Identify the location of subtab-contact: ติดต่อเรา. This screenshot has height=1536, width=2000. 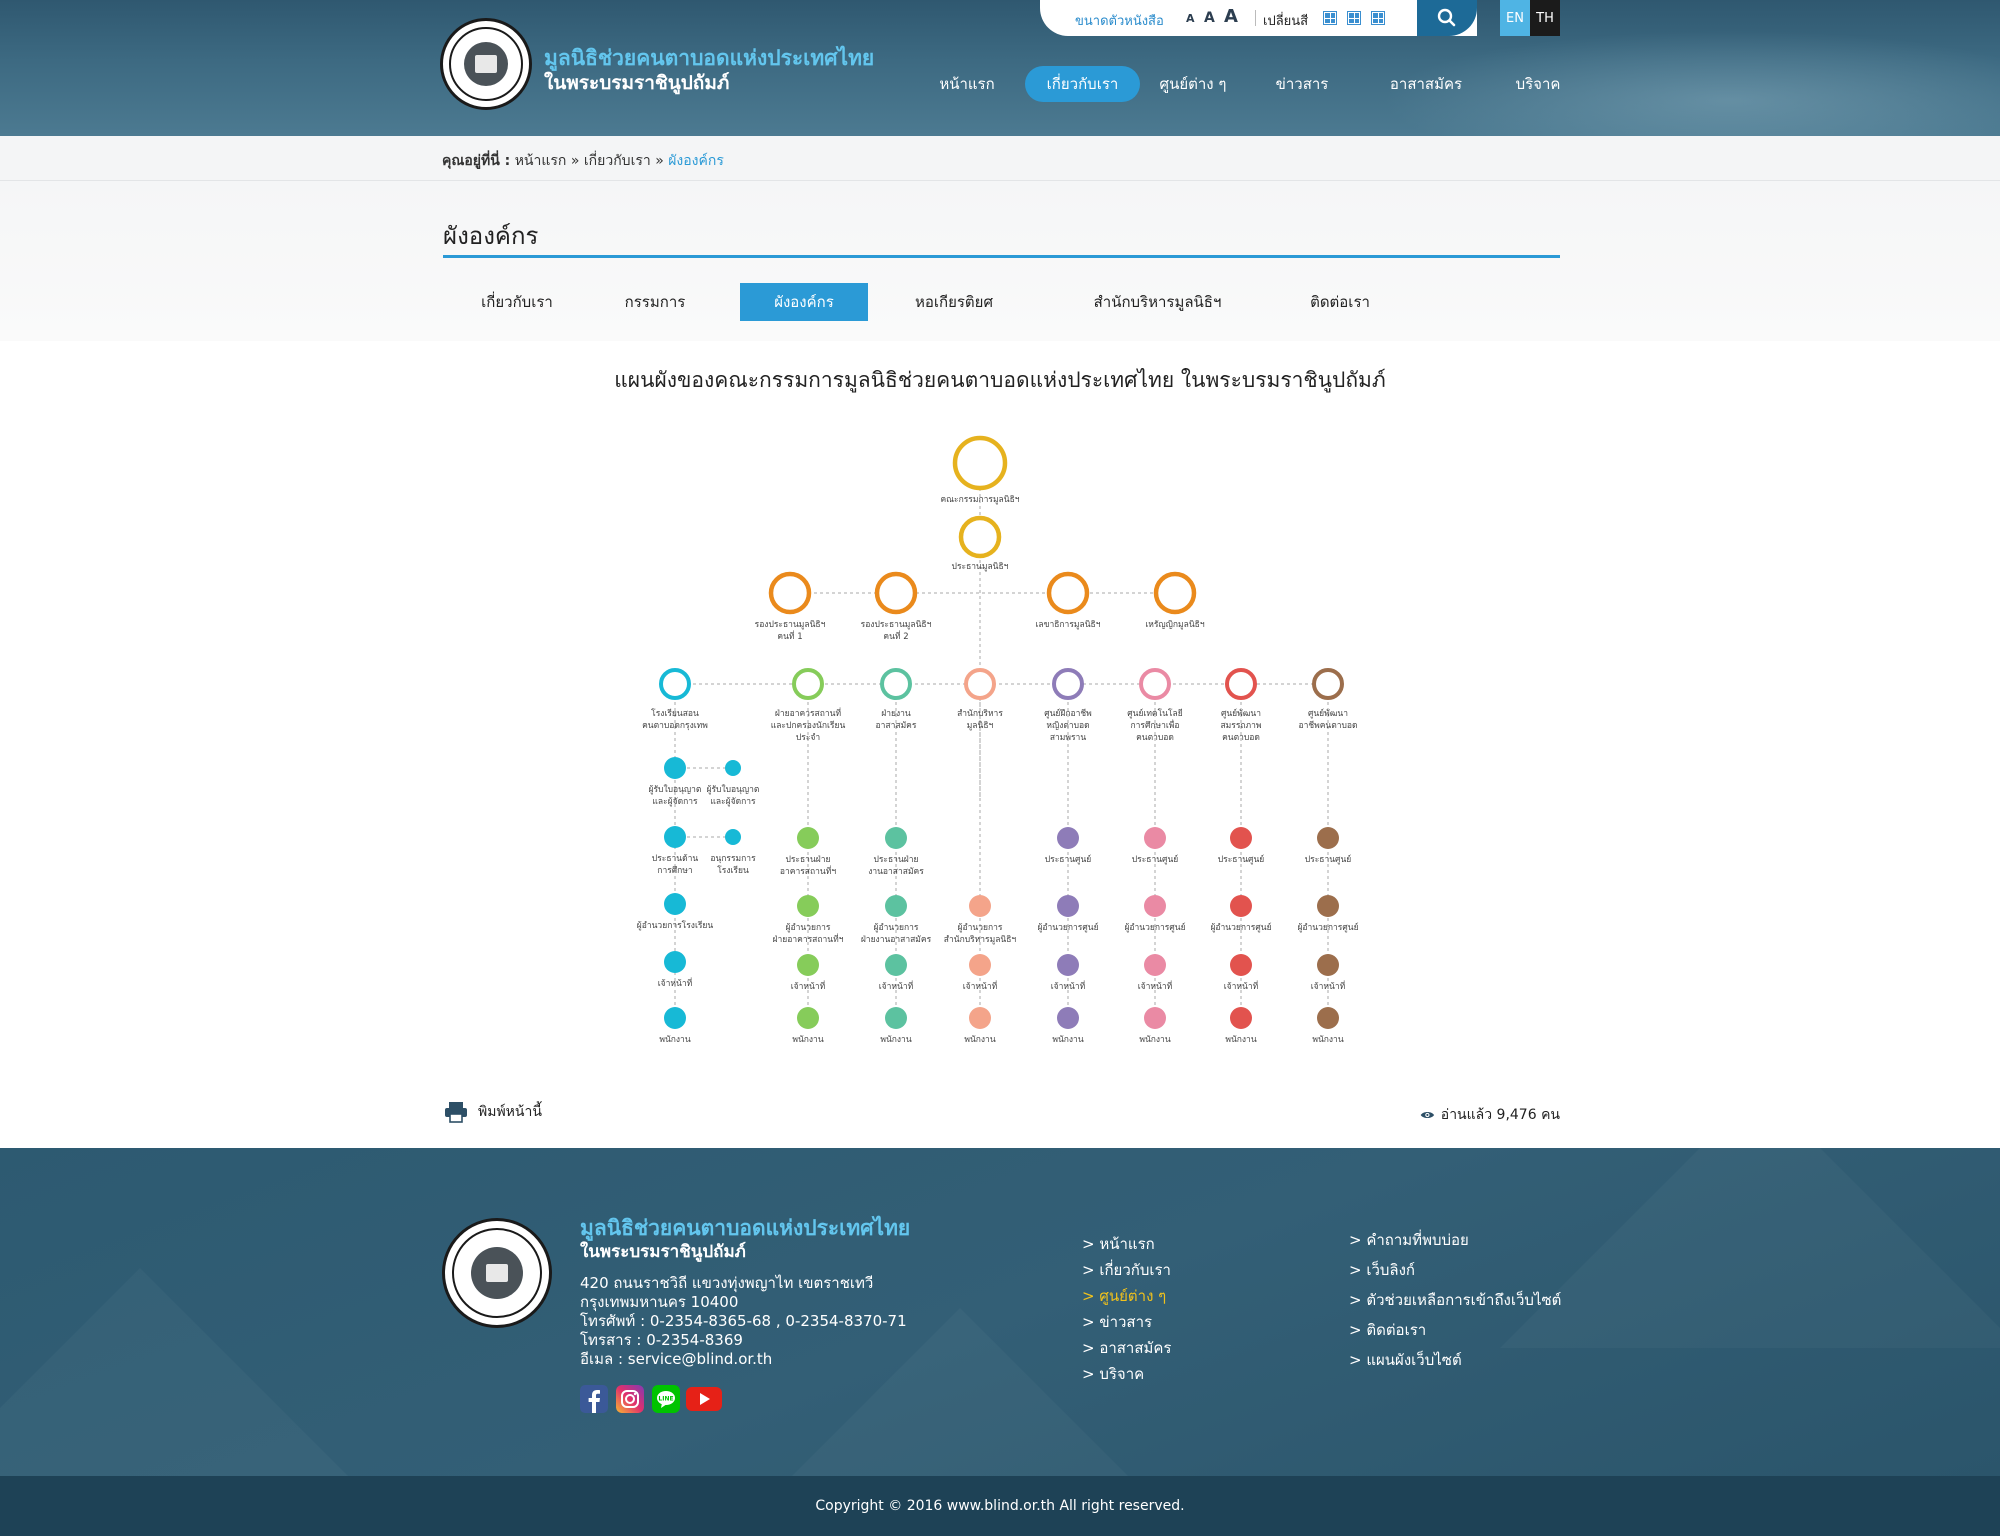
(1340, 302).